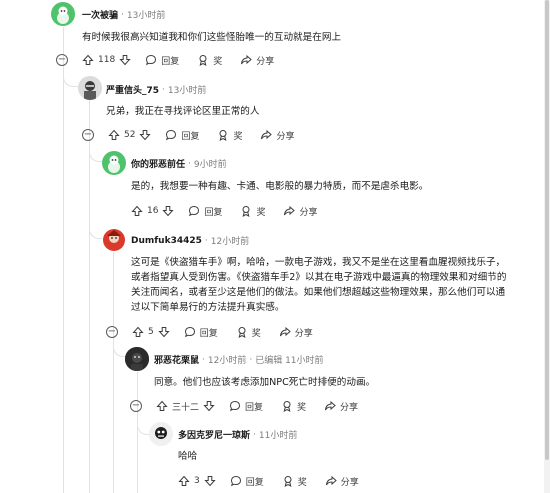 This screenshot has width=550, height=493. I want to click on username-link: 你的邪恶前任, so click(158, 163).